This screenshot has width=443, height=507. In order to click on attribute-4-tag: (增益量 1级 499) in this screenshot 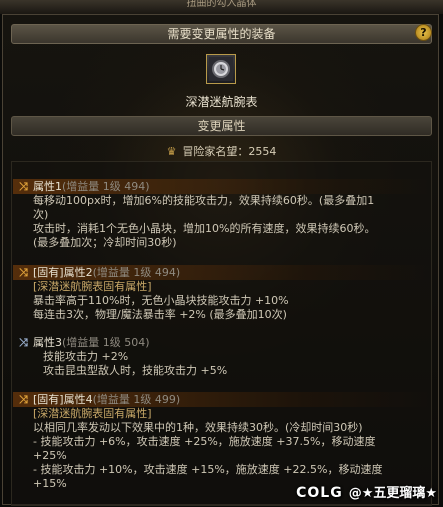, I will do `click(136, 399)`.